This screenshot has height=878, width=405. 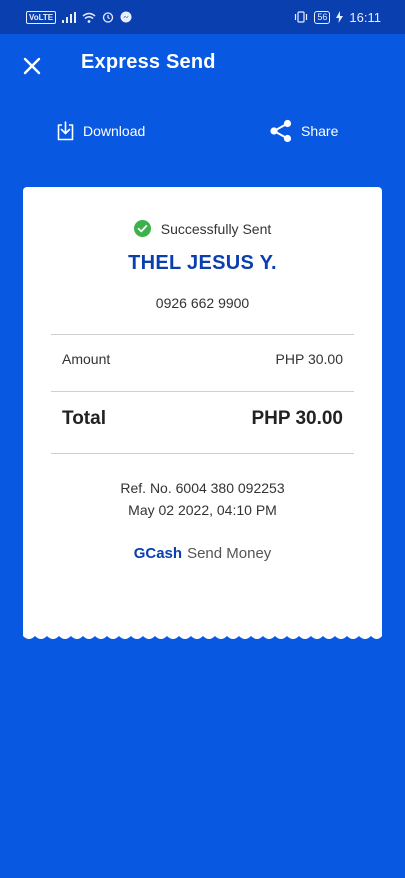 I want to click on signal-icon, so click(x=69, y=17).